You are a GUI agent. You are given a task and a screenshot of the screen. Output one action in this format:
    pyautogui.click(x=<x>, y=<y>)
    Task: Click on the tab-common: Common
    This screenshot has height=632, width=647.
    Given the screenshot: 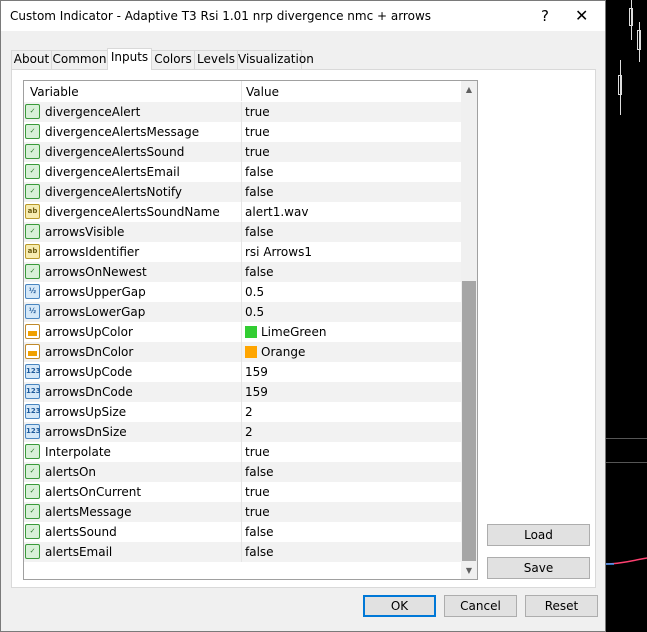 What is the action you would take?
    pyautogui.click(x=79, y=59)
    